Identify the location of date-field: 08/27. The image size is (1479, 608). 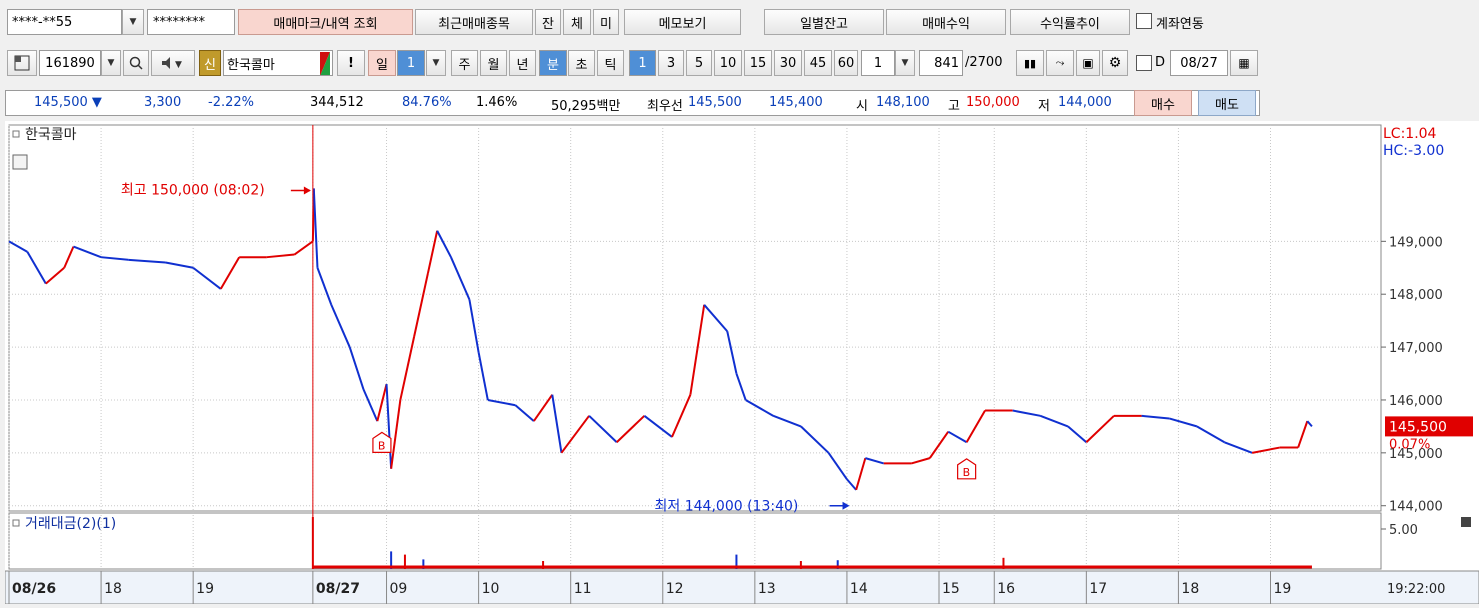
(1199, 63).